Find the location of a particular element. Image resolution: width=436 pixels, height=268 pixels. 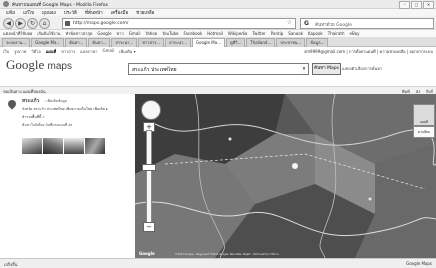

zoom-slider-handle is located at coordinates (149, 167).